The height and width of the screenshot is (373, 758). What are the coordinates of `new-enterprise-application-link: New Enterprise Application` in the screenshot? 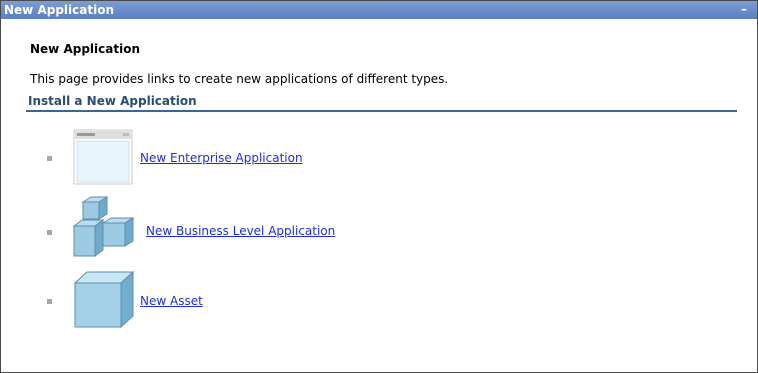 It's located at (221, 158).